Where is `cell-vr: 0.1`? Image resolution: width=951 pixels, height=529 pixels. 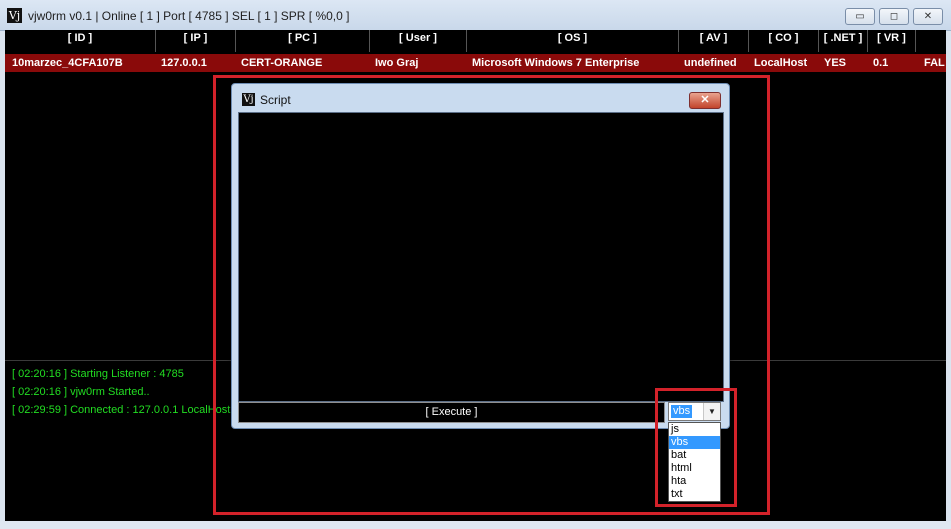
cell-vr: 0.1 is located at coordinates (881, 63).